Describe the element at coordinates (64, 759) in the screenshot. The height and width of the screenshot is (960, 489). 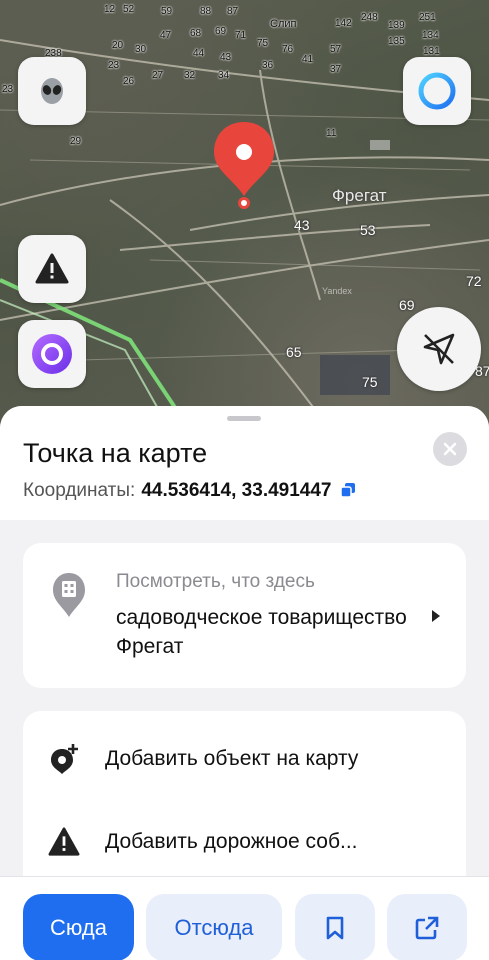
I see `add-place-icon` at that location.